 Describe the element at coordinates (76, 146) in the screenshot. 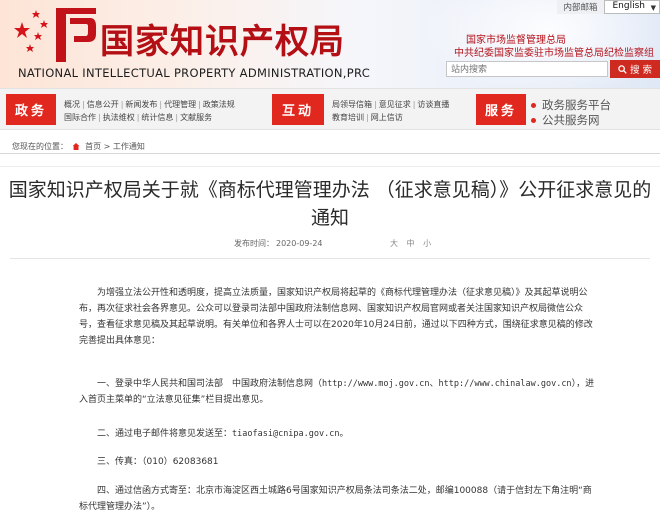

I see `home-icon` at that location.